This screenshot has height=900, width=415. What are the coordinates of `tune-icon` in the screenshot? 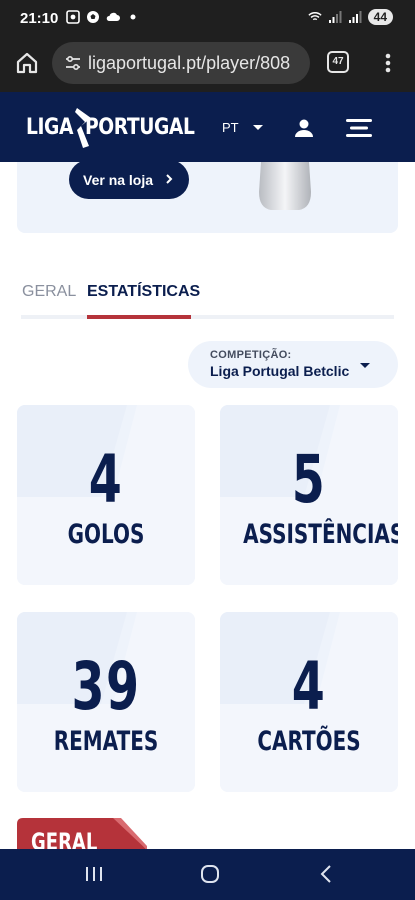 It's located at (73, 63).